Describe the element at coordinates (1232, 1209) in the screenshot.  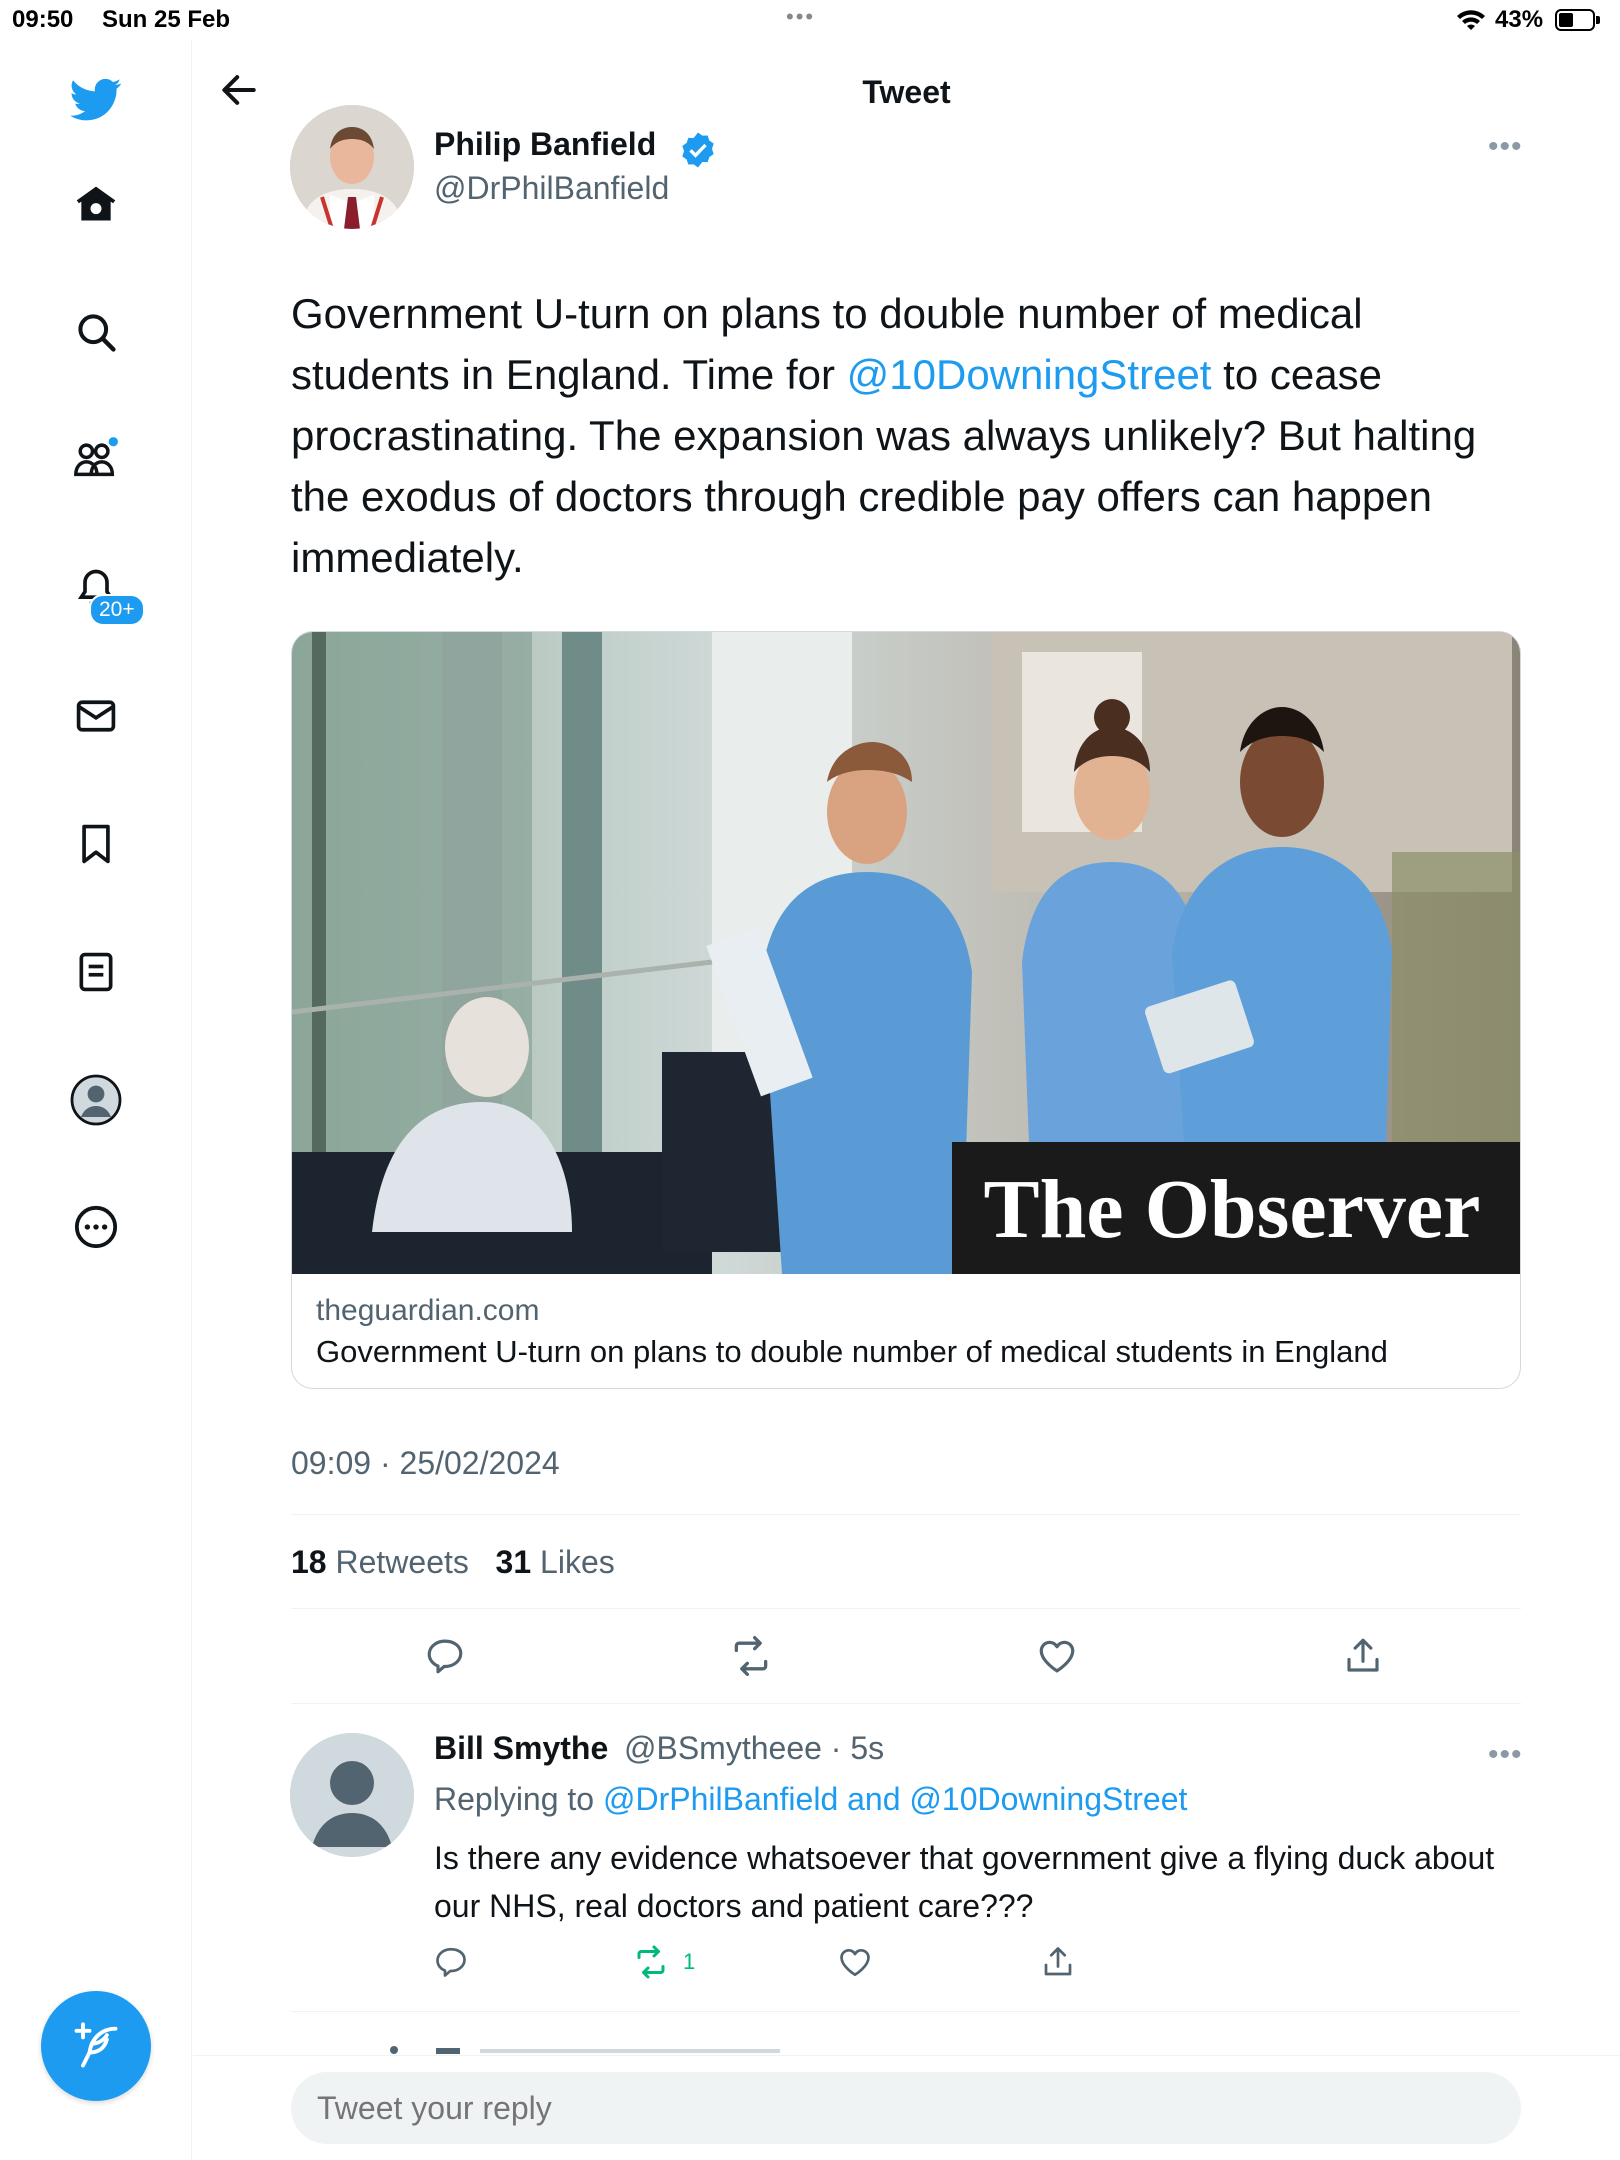
I see `observer-masthead: The Observer` at that location.